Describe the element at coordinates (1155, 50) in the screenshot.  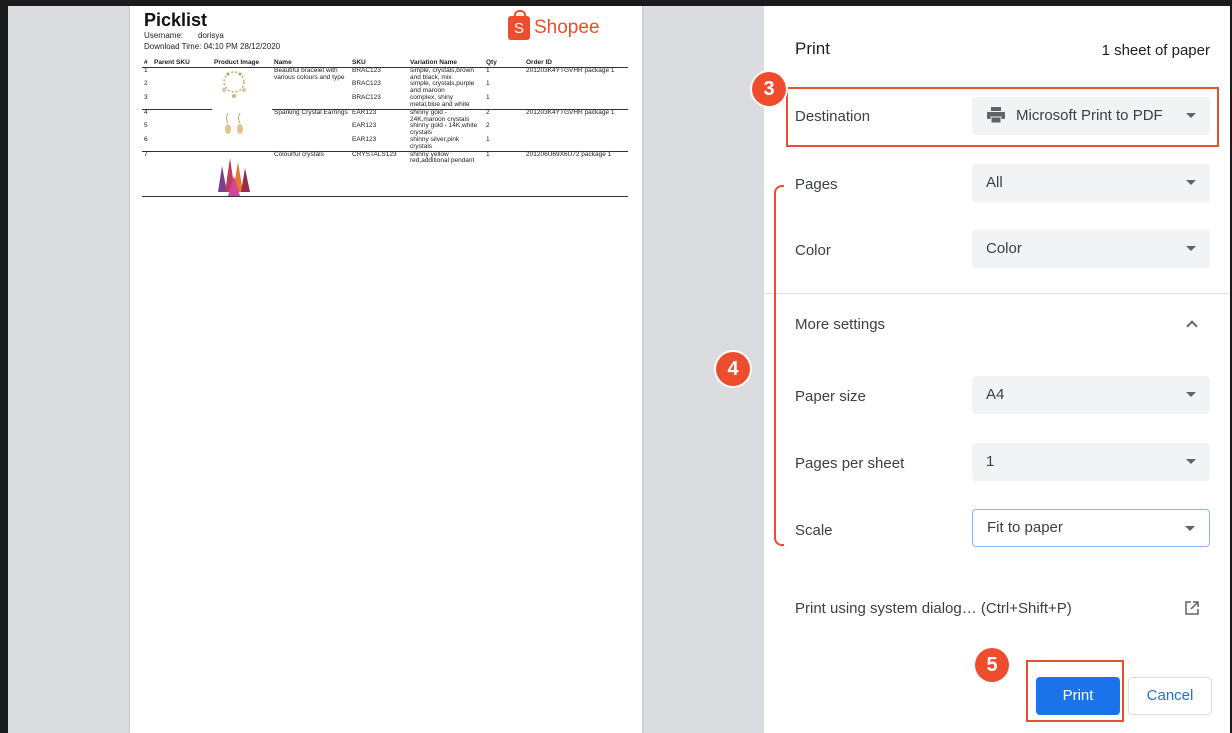
I see `sheet-count: 1 sheet of paper` at that location.